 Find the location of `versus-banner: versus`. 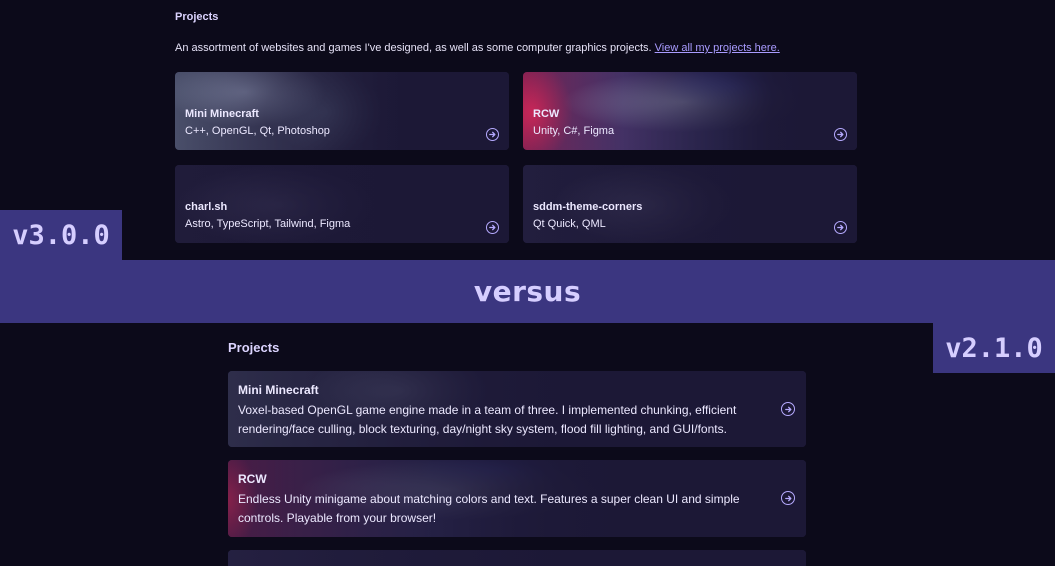

versus-banner: versus is located at coordinates (527, 291).